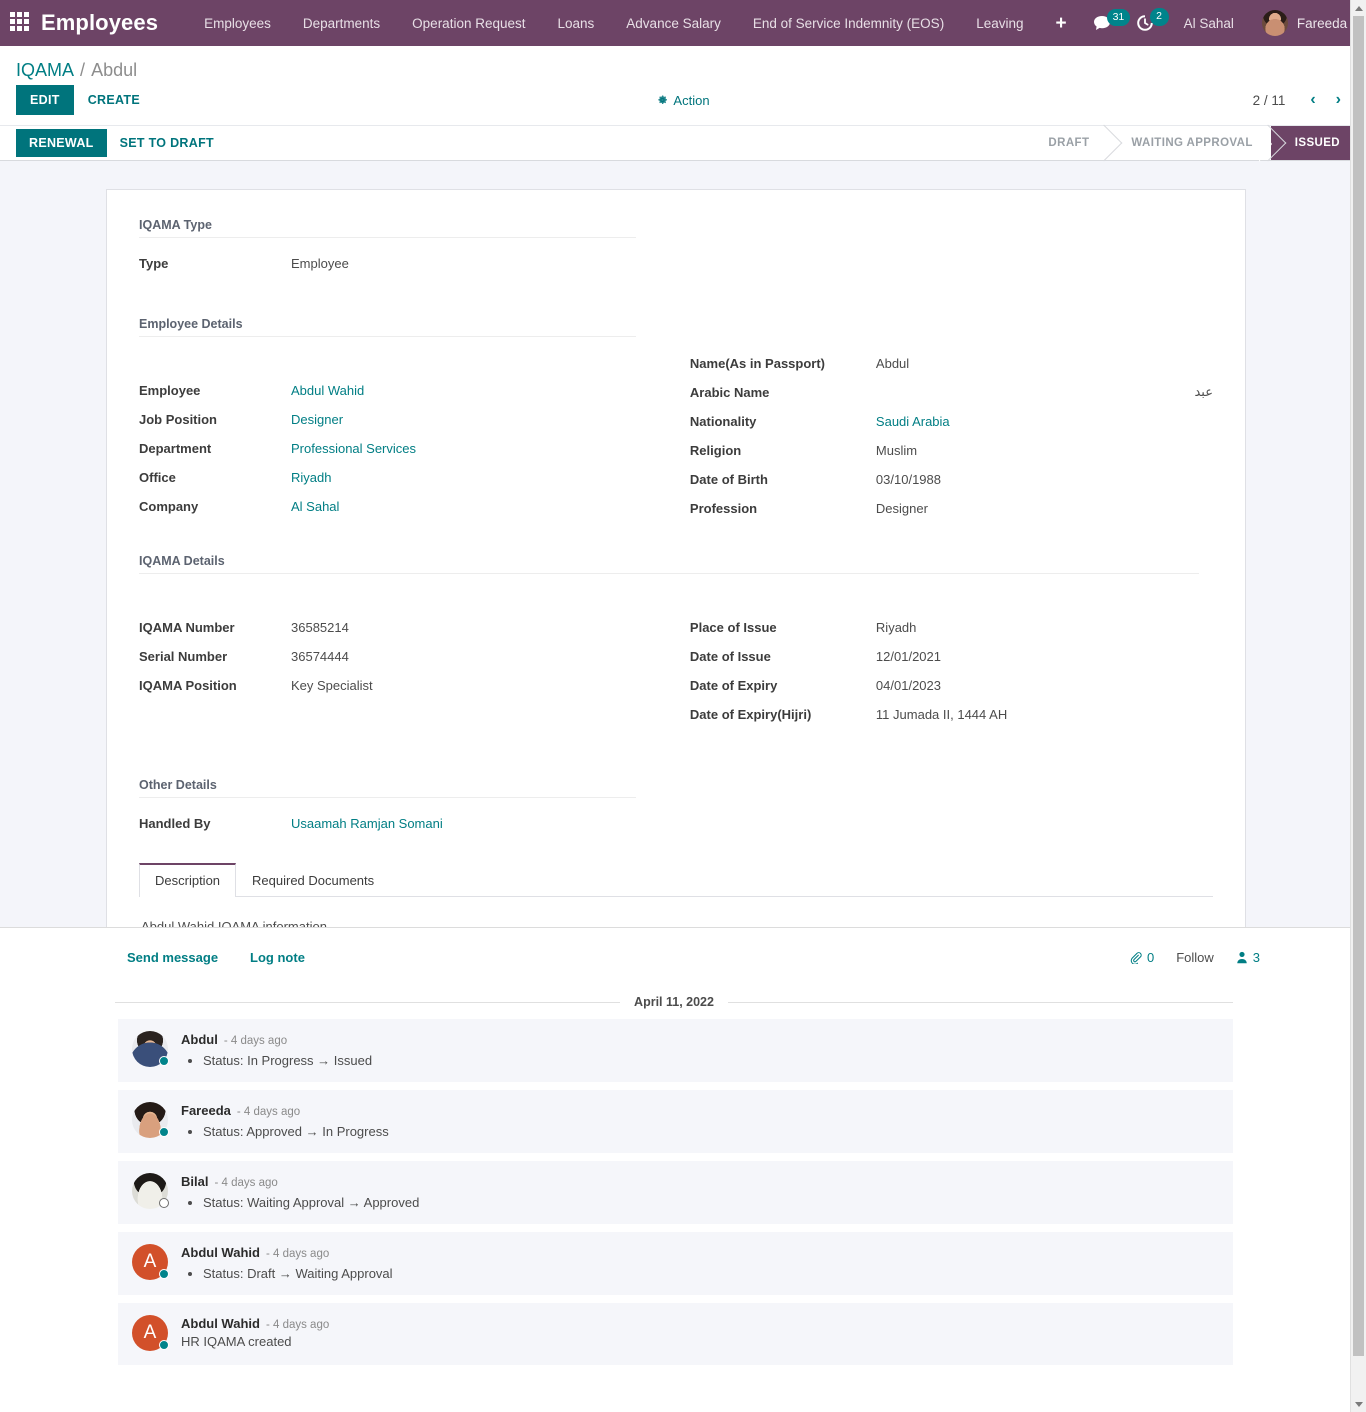 This screenshot has height=1412, width=1366. What do you see at coordinates (114, 70) in the screenshot?
I see `breadcrumb-current: Abdul` at bounding box center [114, 70].